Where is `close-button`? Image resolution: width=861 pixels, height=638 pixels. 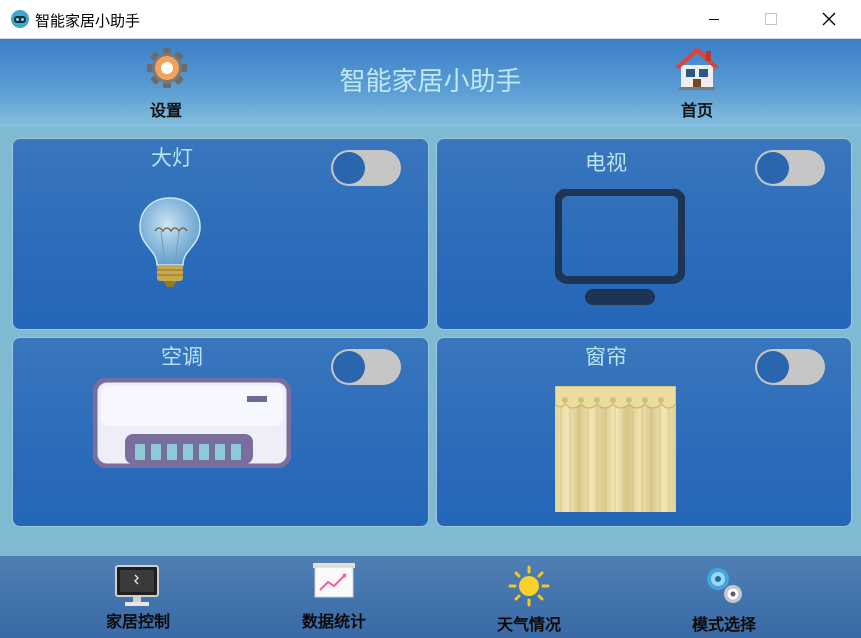
close-button is located at coordinates (829, 19).